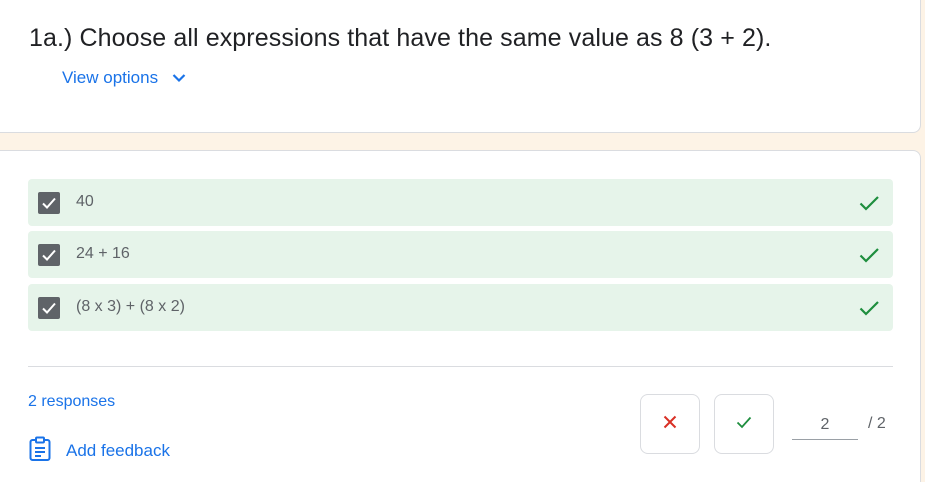 The image size is (925, 482). I want to click on option-row: 40, so click(460, 202).